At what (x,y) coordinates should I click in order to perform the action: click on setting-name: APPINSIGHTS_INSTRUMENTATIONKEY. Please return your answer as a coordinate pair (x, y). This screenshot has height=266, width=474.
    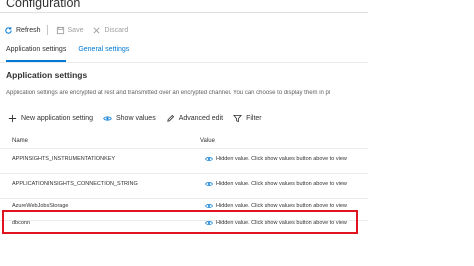
    Looking at the image, I should click on (63, 159).